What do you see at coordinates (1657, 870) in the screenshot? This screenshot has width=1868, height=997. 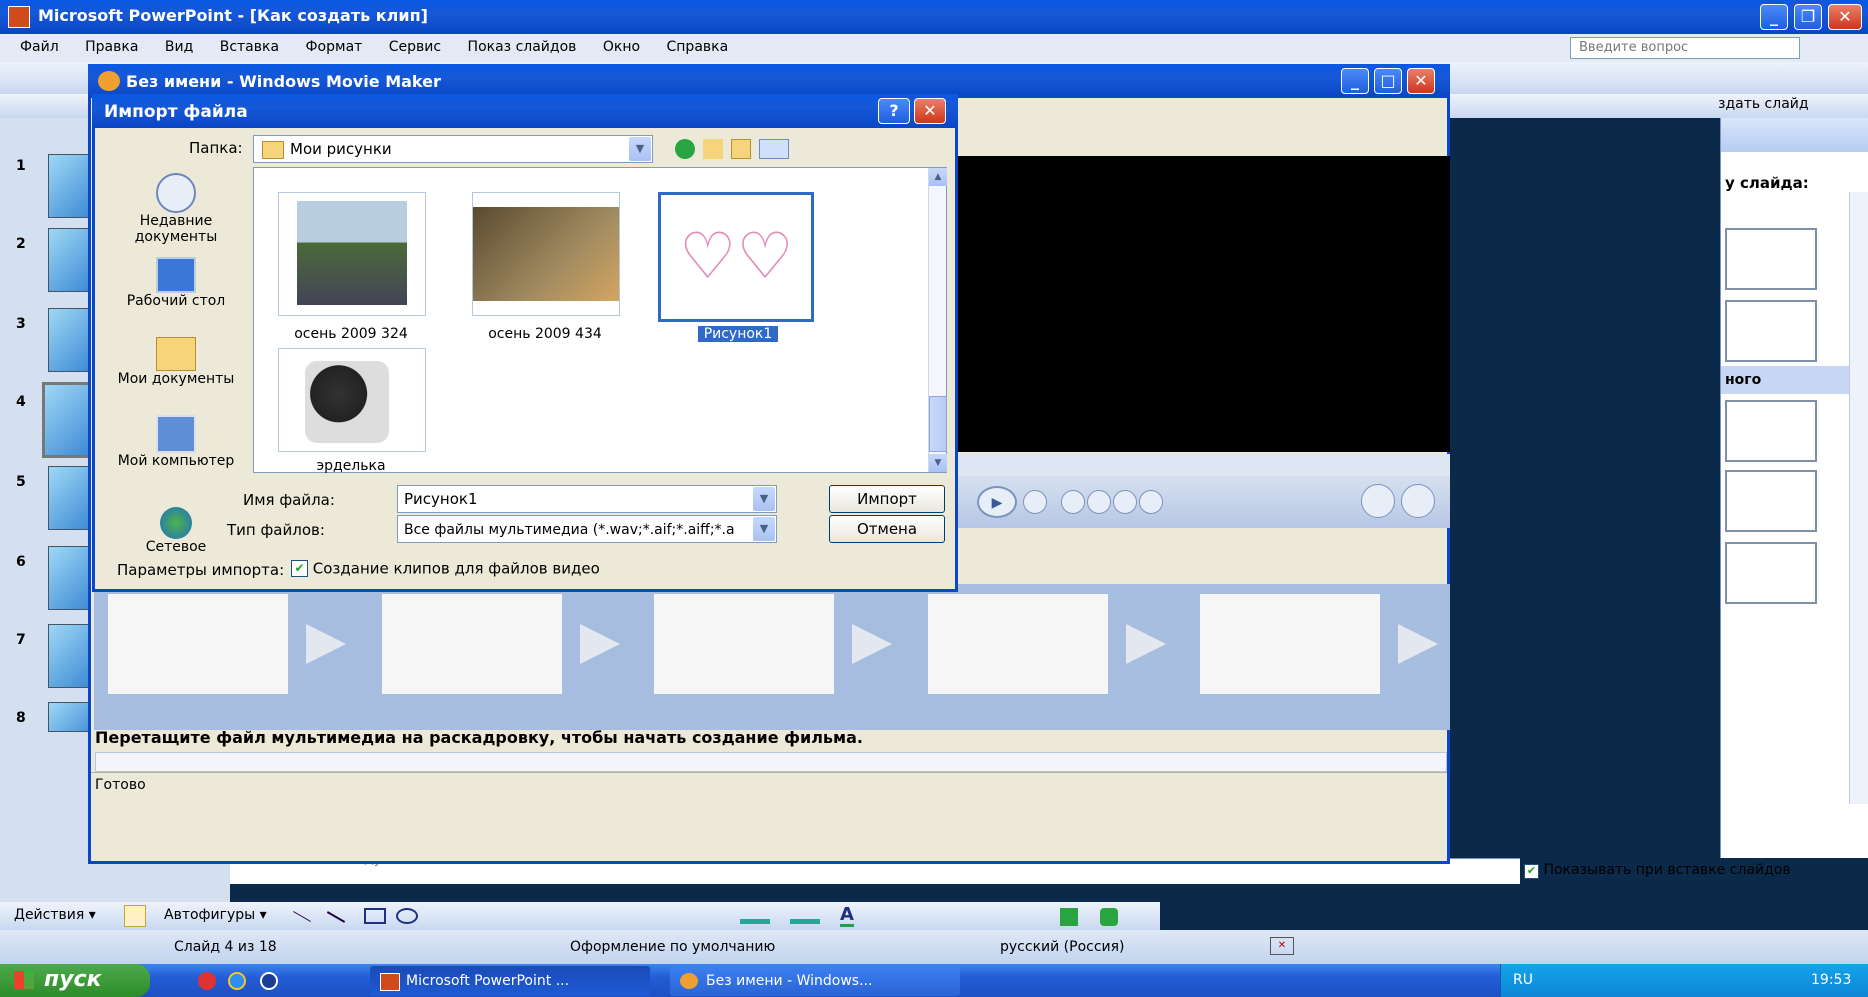 I see `show-on-insert-checkbox: ✔ Показывать при вставке слайдов` at bounding box center [1657, 870].